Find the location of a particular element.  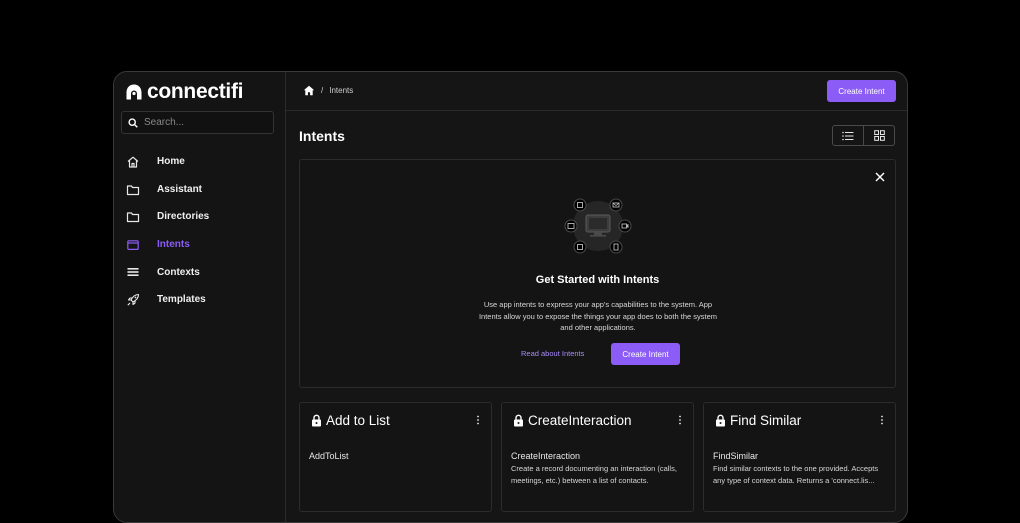

sidebar-item-templates: Templates is located at coordinates (199, 300).